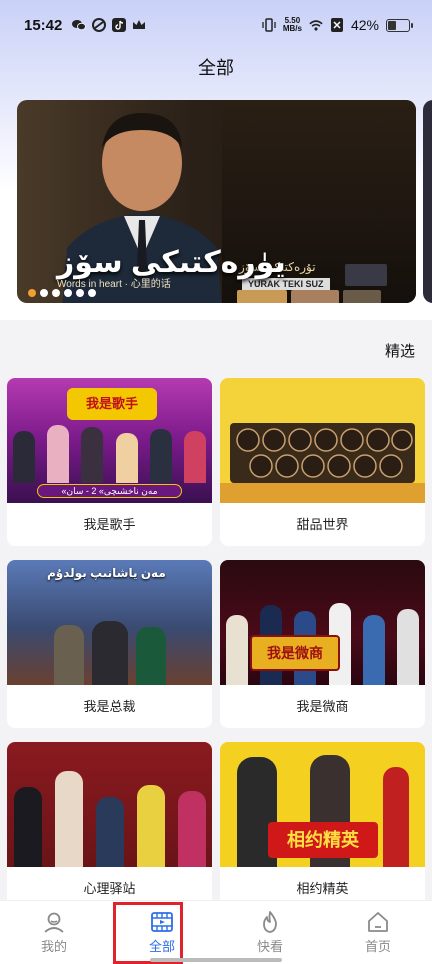  What do you see at coordinates (399, 25) in the screenshot?
I see `battery-icon` at bounding box center [399, 25].